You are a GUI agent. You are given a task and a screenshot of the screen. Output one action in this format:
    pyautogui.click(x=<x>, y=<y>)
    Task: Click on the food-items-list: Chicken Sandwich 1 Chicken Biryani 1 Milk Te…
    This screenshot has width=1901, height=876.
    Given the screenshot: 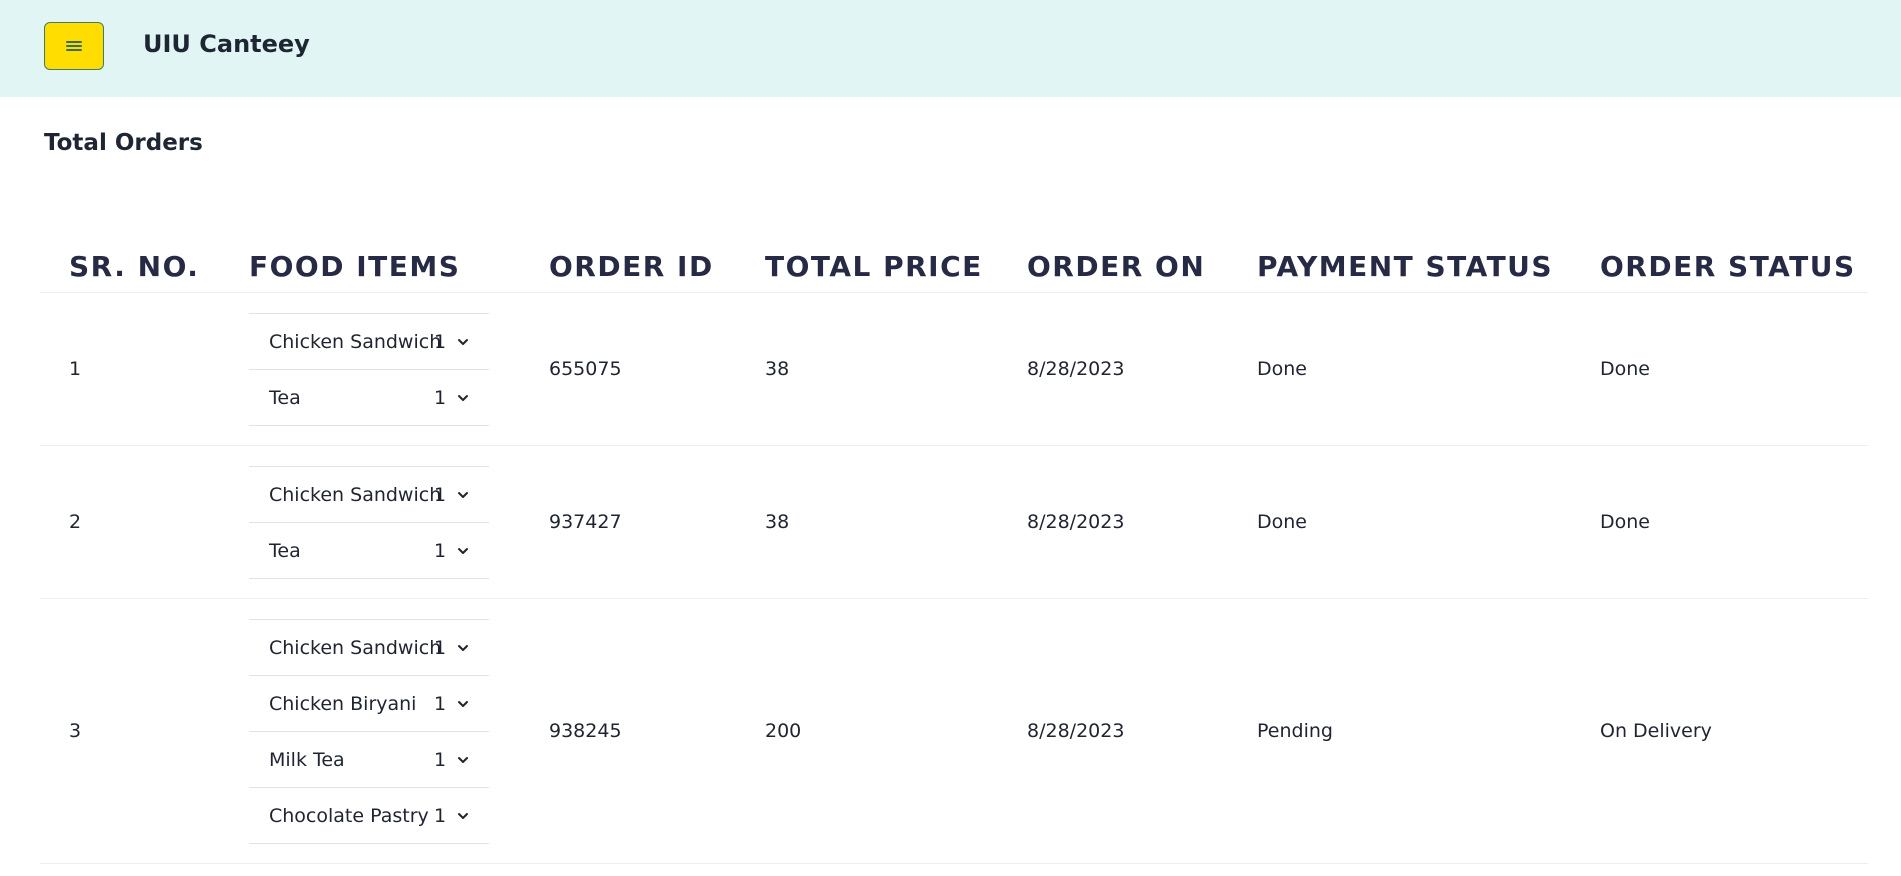 What is the action you would take?
    pyautogui.click(x=369, y=731)
    